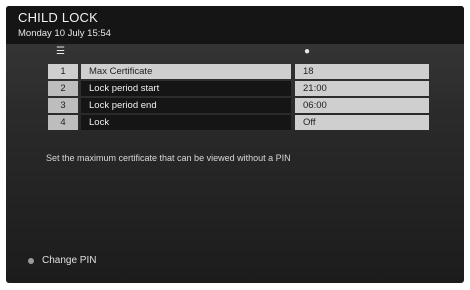 This screenshot has height=290, width=470. I want to click on grey-button-icon, so click(31, 261).